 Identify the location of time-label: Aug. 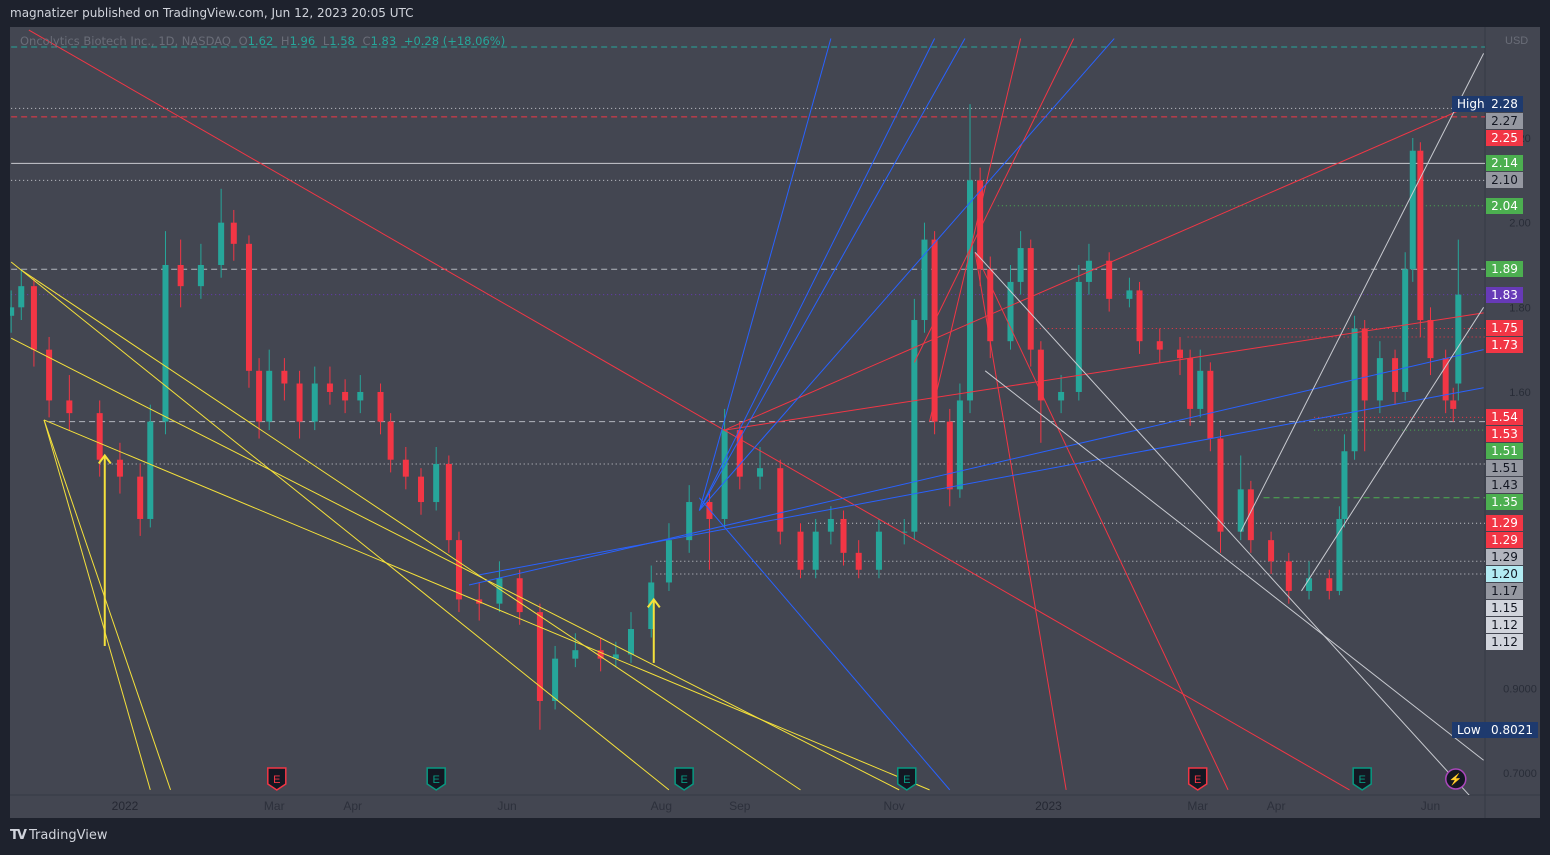
(661, 806).